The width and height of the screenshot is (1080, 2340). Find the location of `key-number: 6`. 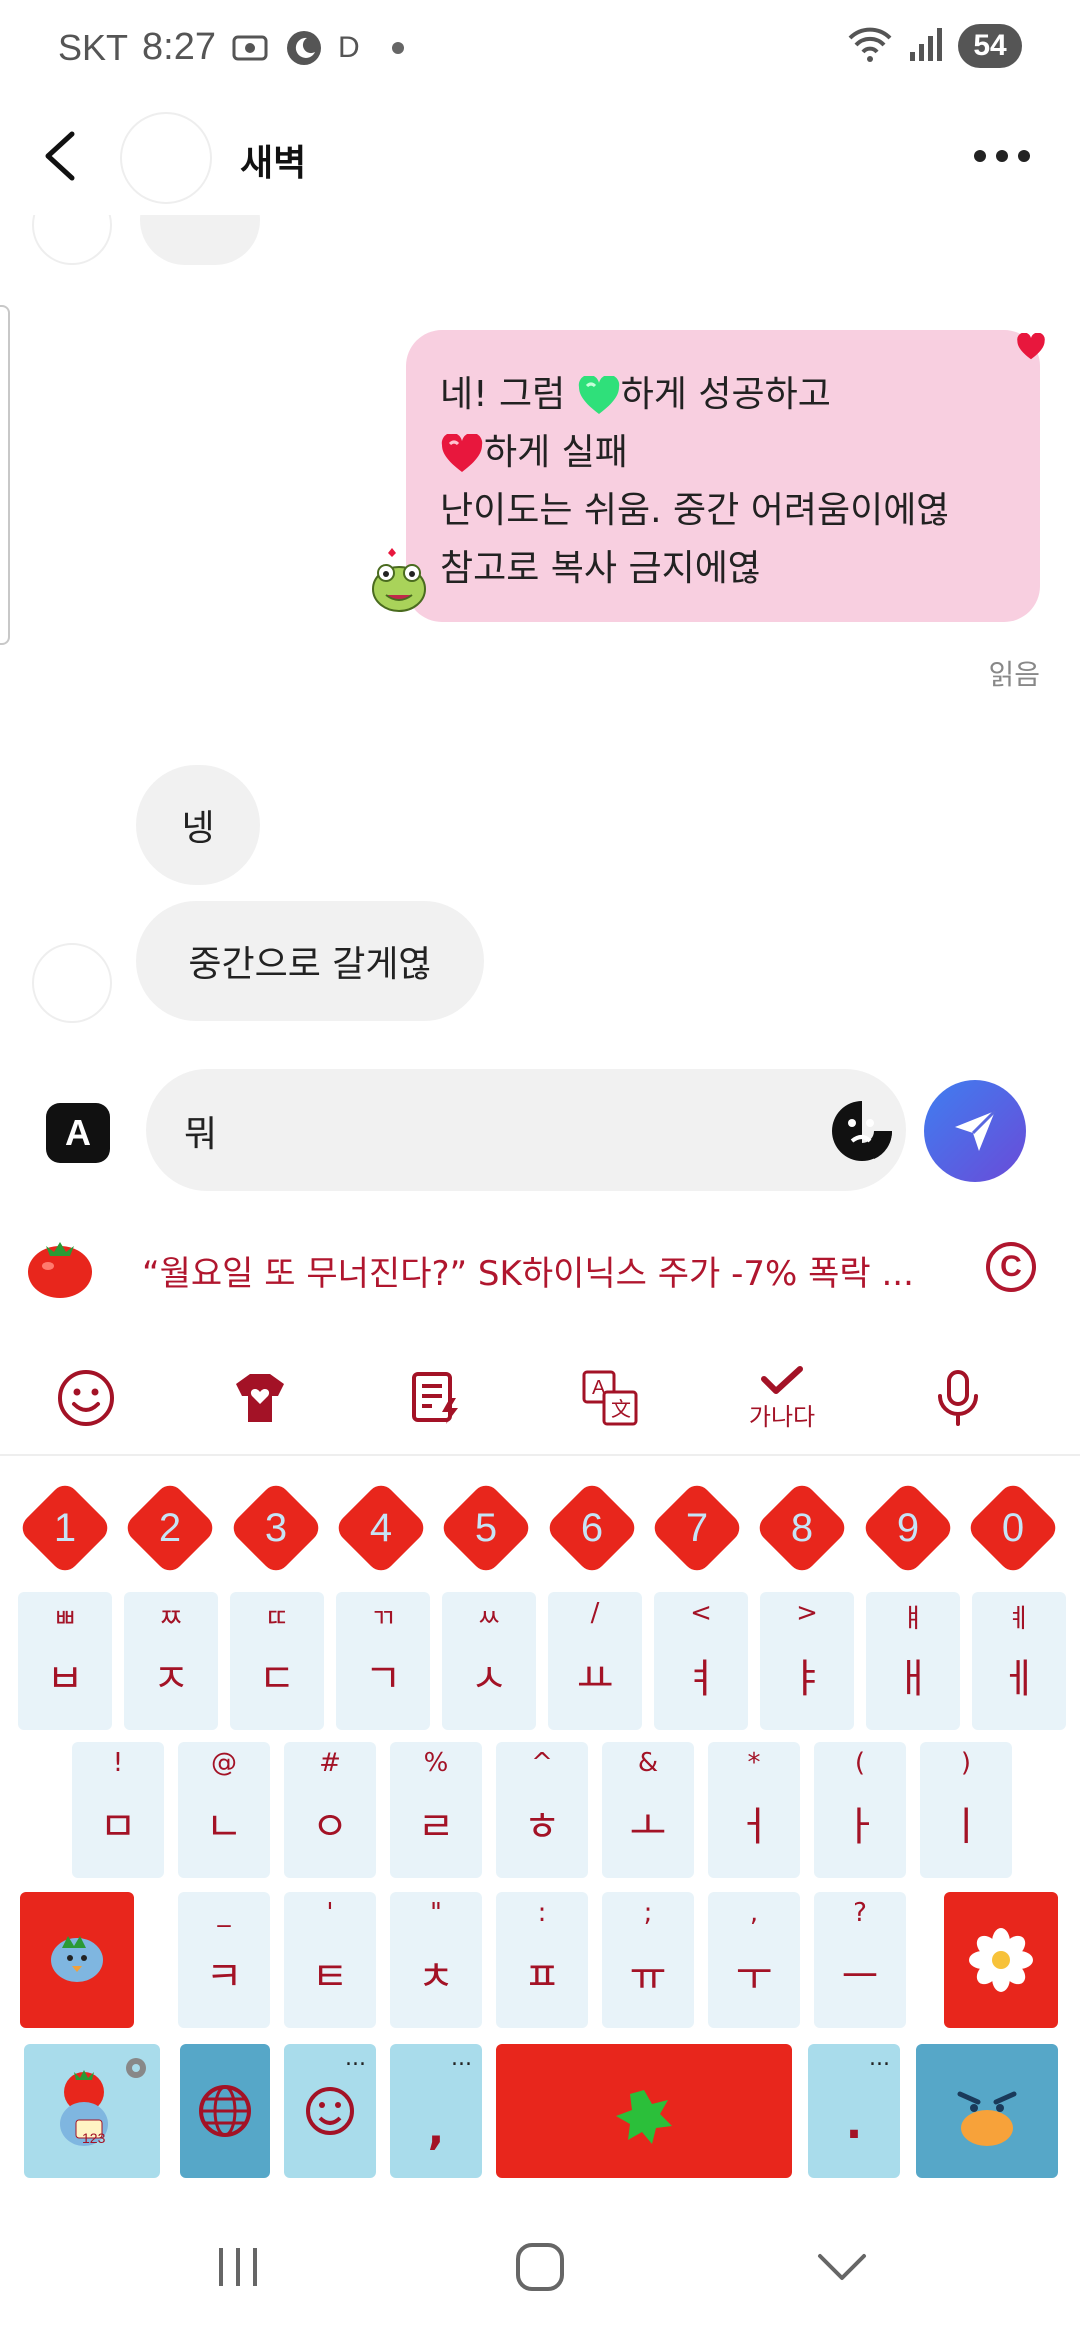

key-number: 6 is located at coordinates (592, 1528).